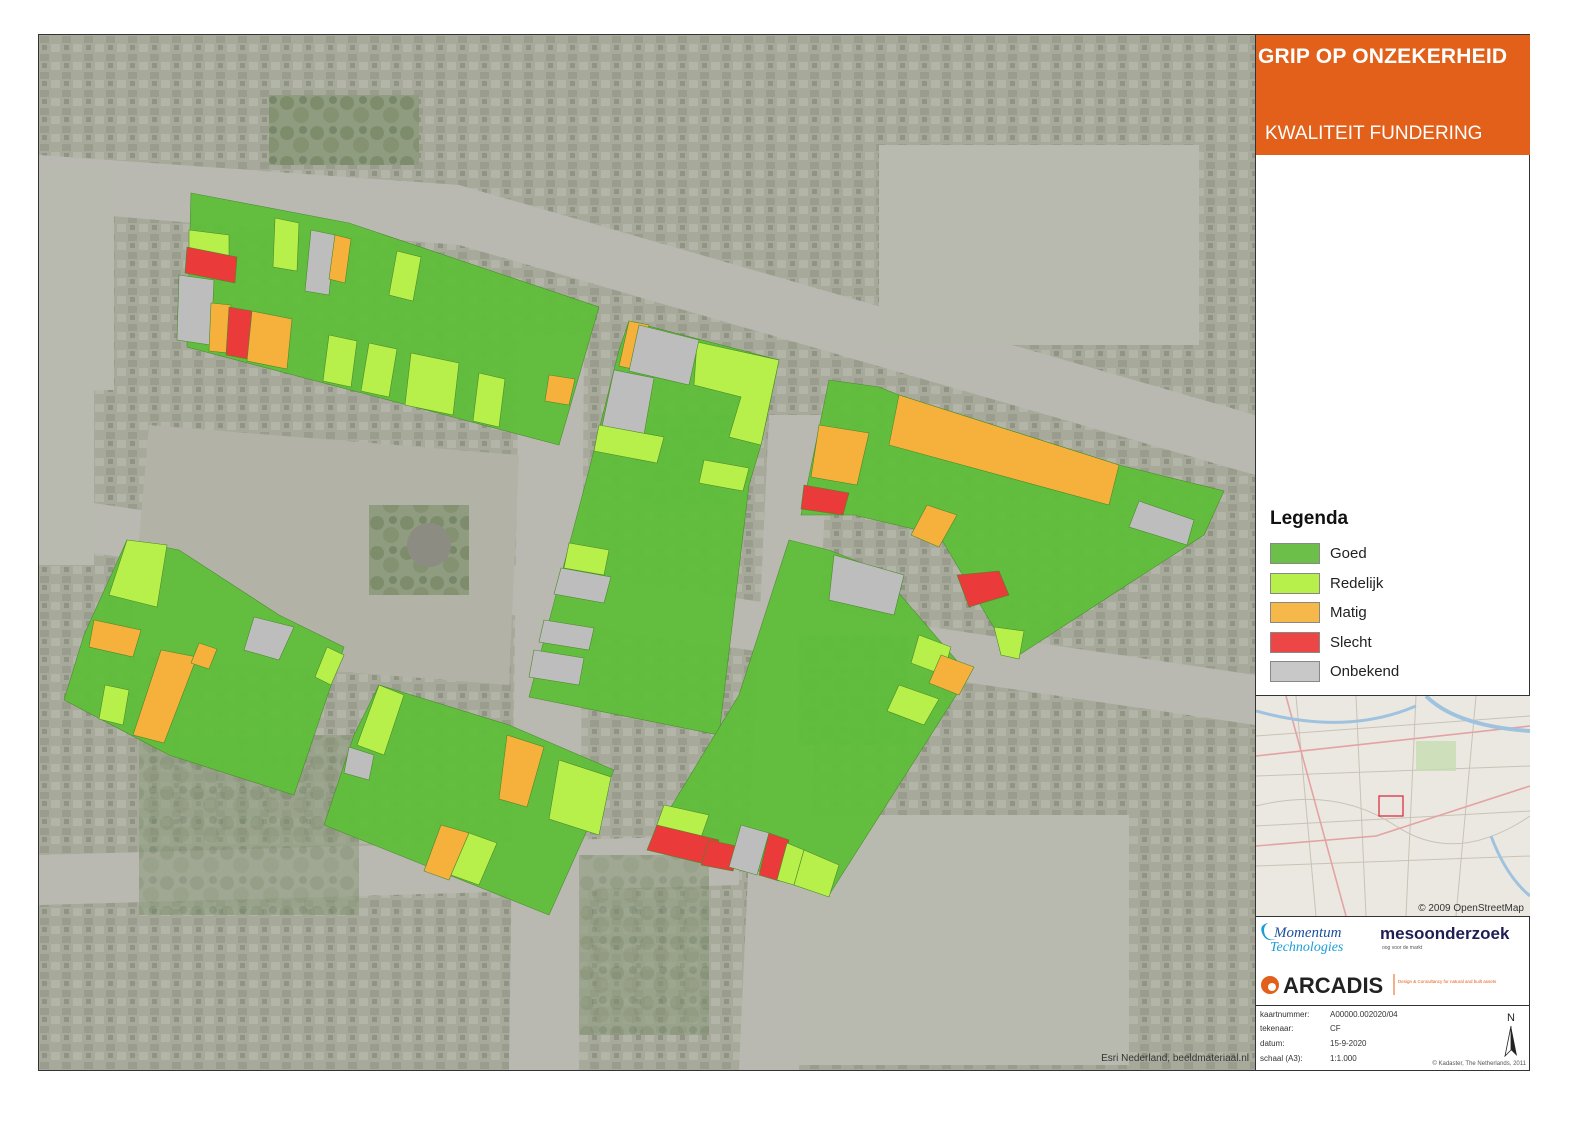  I want to click on legend-label: Redelijk, so click(1357, 583).